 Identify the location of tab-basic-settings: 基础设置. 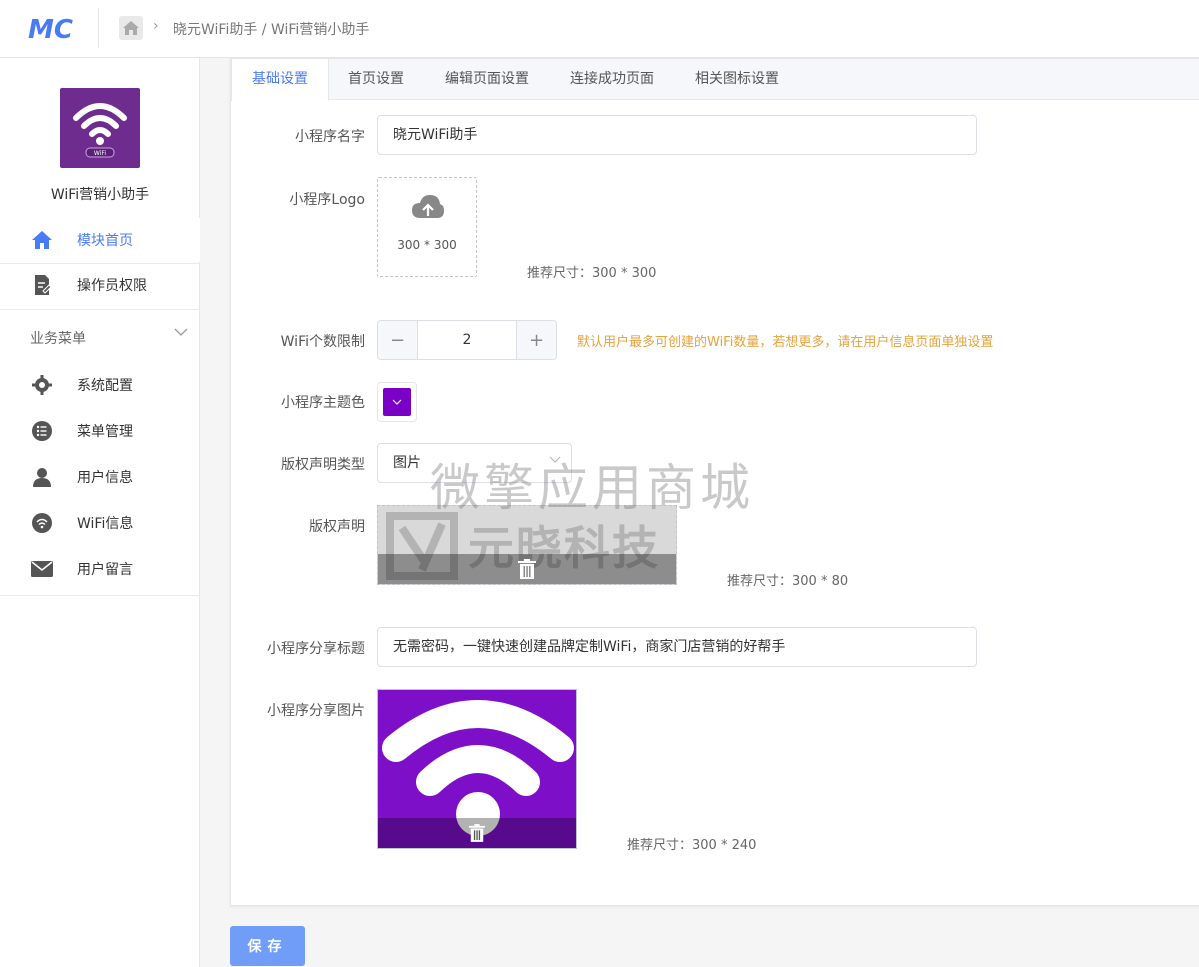
(280, 80).